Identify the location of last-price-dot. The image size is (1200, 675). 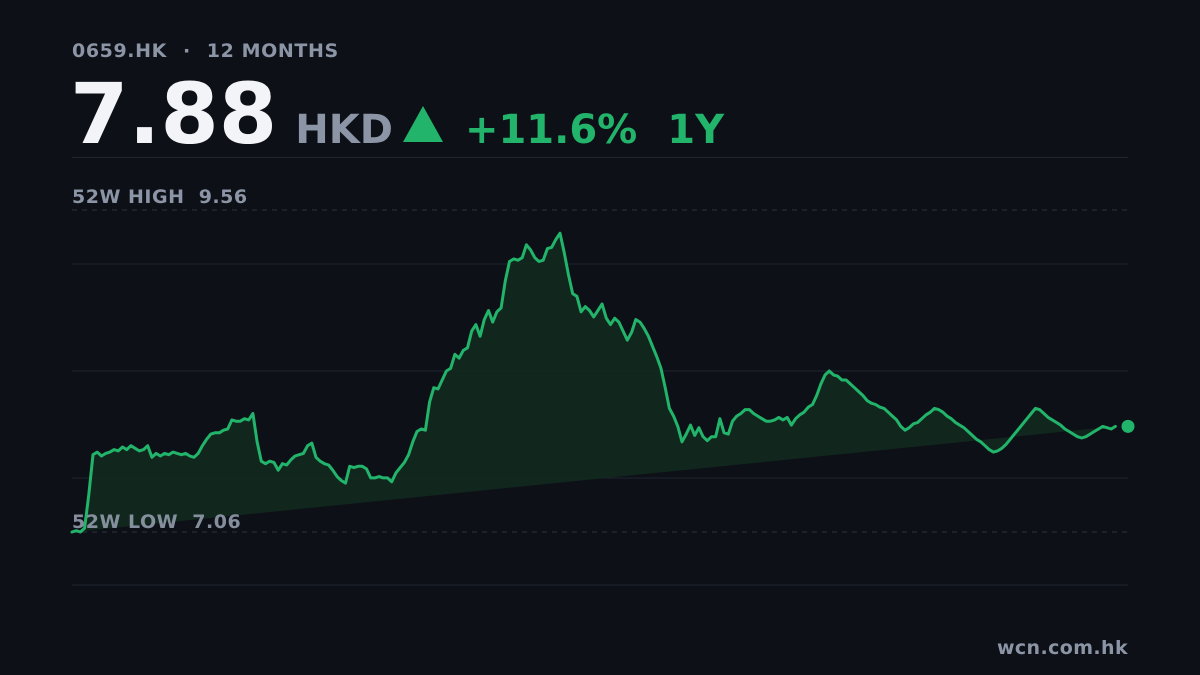
(1128, 426).